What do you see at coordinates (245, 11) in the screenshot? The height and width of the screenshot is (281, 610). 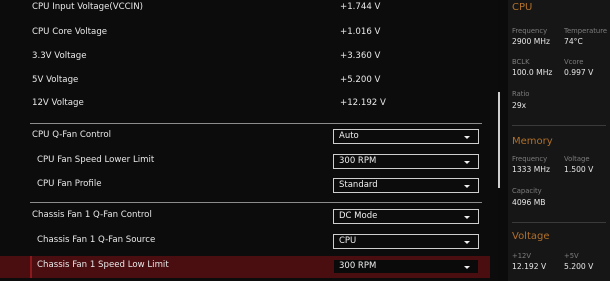 I see `voltage-row-vccin: CPU Input Voltage(VCCIN) +1.744 V` at bounding box center [245, 11].